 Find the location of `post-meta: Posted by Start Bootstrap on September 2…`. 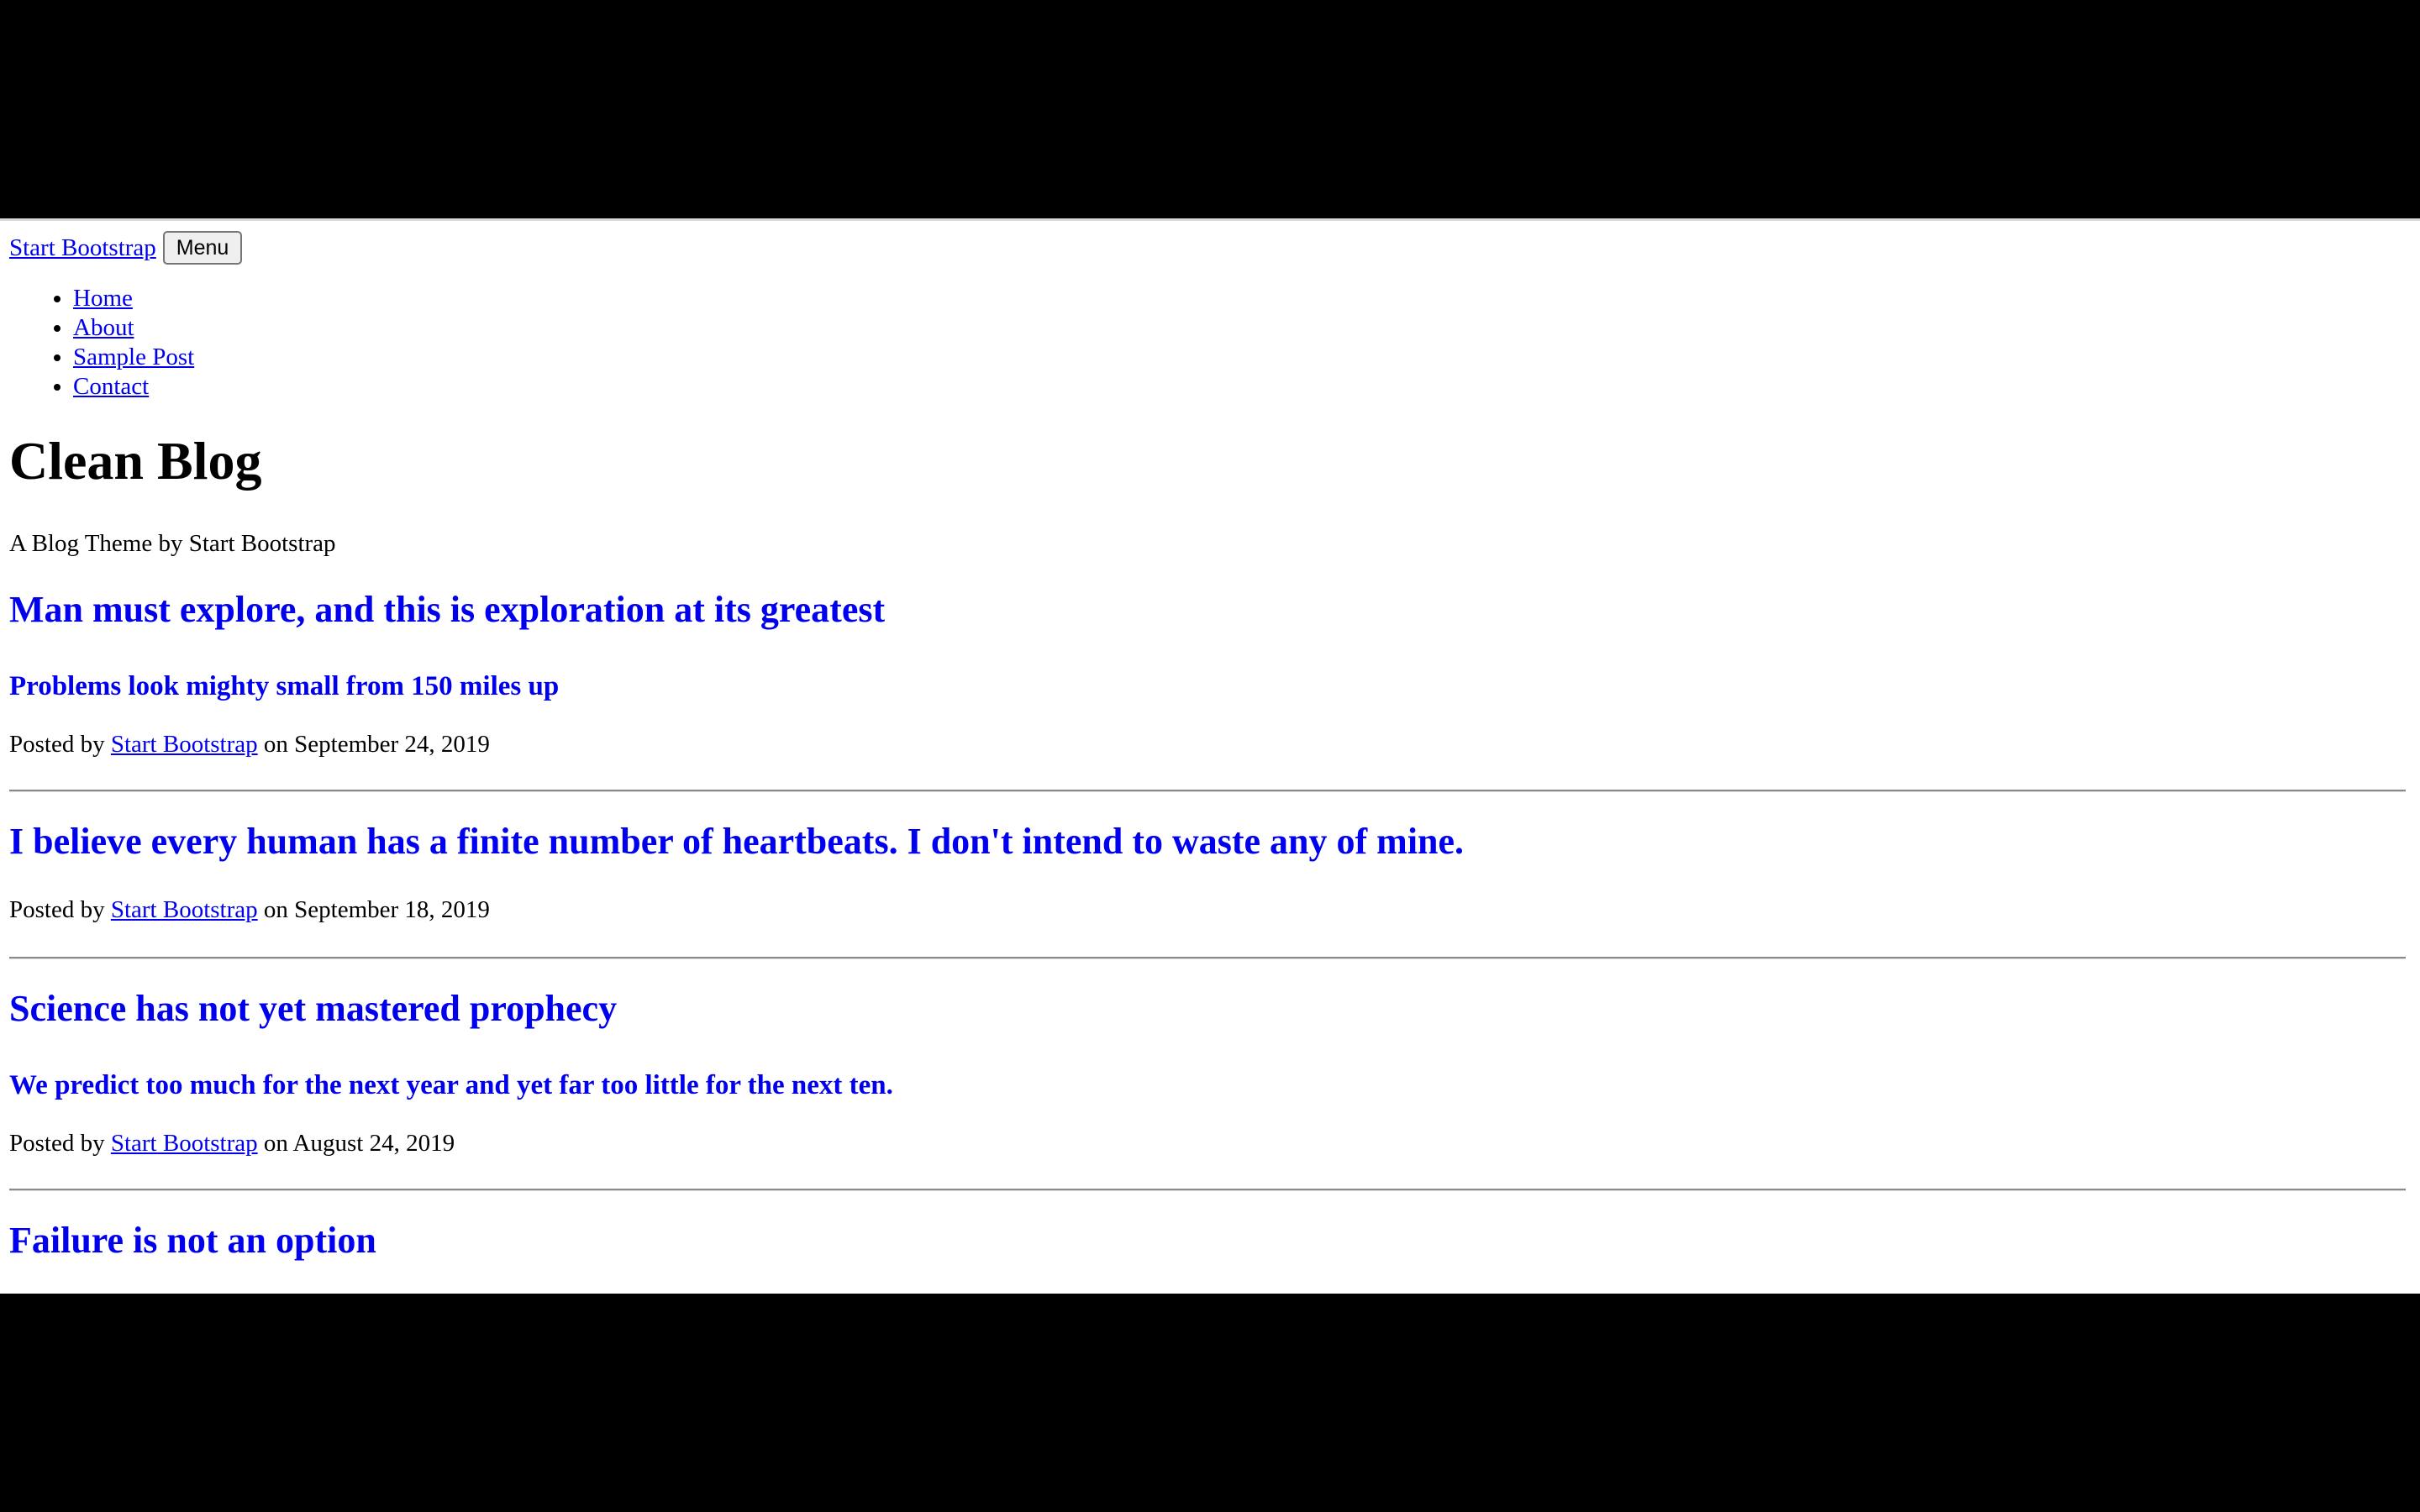

post-meta: Posted by Start Bootstrap on September 2… is located at coordinates (249, 744).